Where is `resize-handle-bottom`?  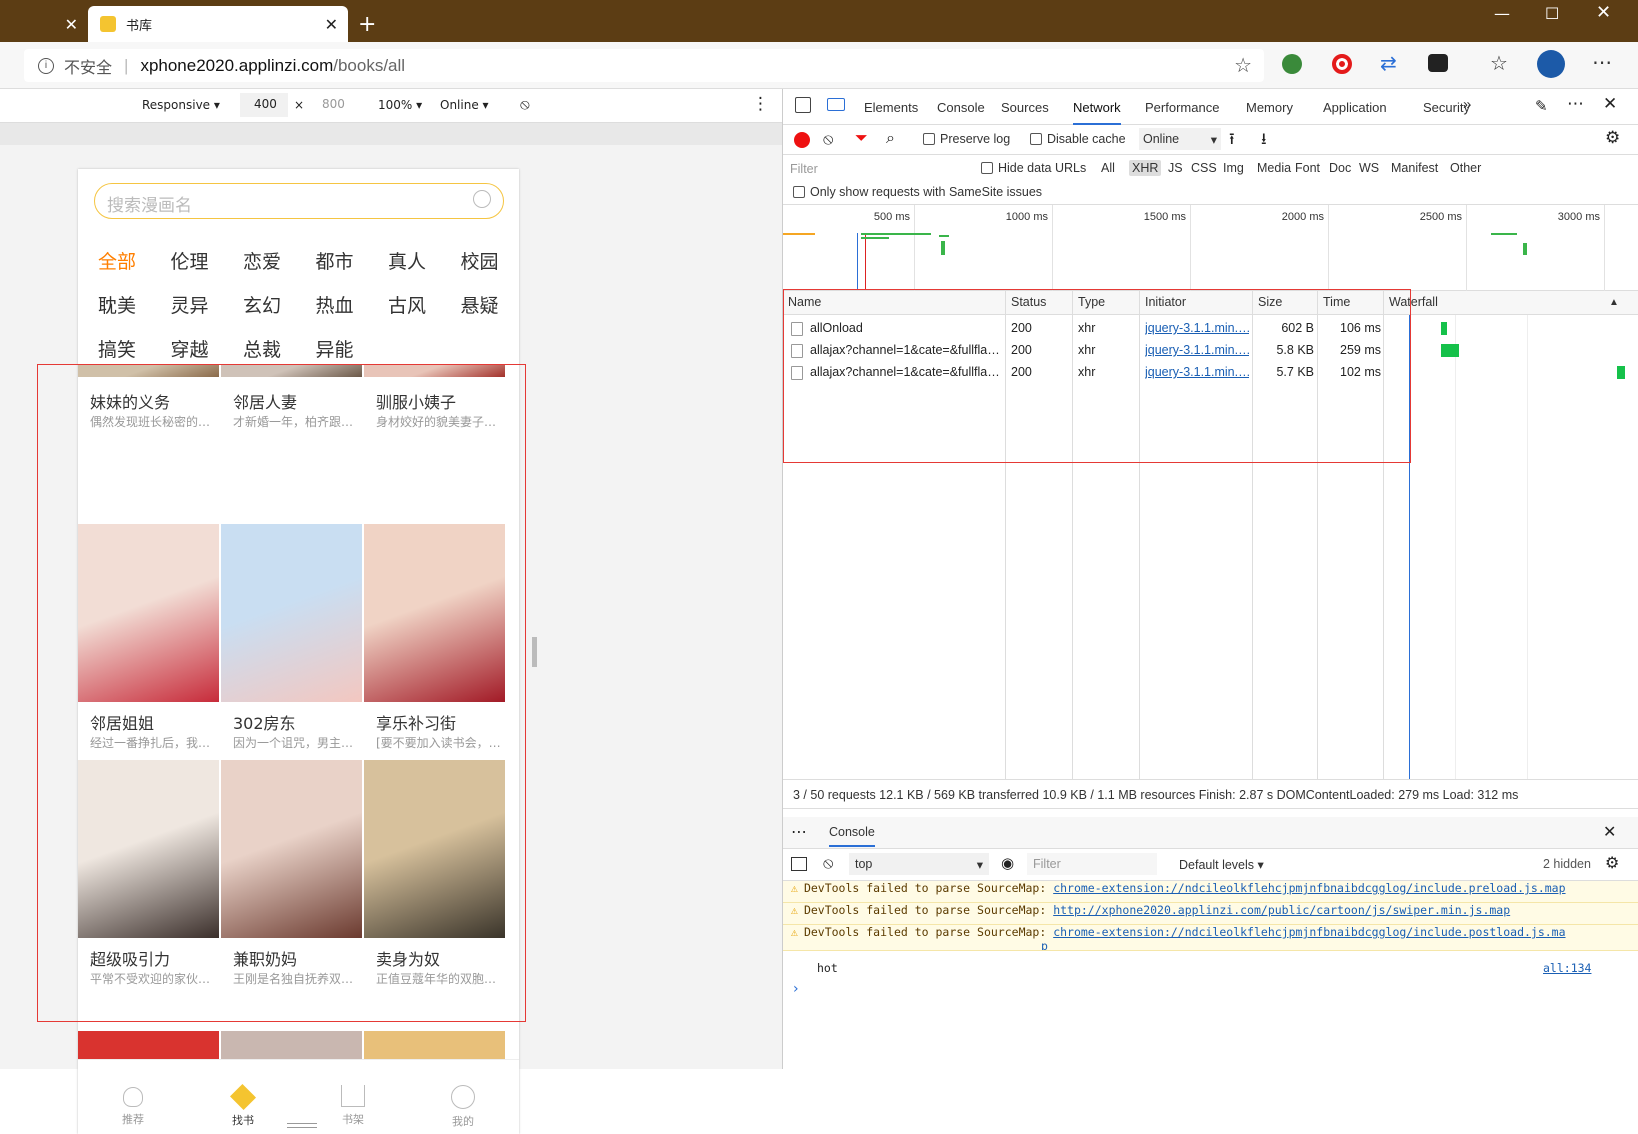 resize-handle-bottom is located at coordinates (302, 1125).